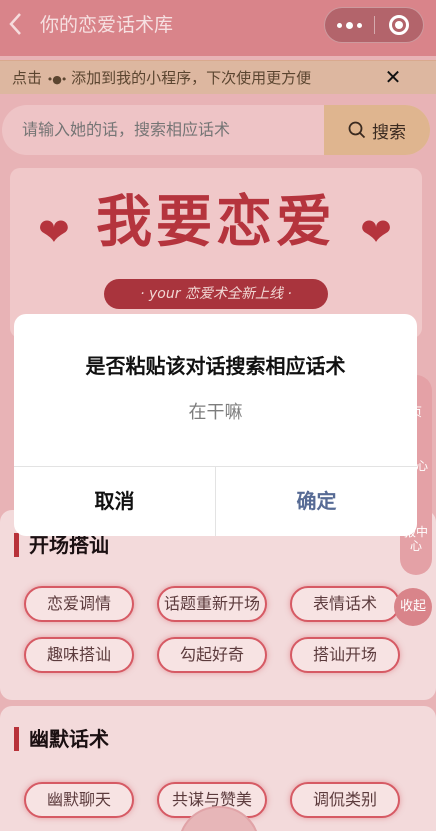 This screenshot has width=436, height=831. Describe the element at coordinates (215, 412) in the screenshot. I see `dialog-content: 在干嘛` at that location.